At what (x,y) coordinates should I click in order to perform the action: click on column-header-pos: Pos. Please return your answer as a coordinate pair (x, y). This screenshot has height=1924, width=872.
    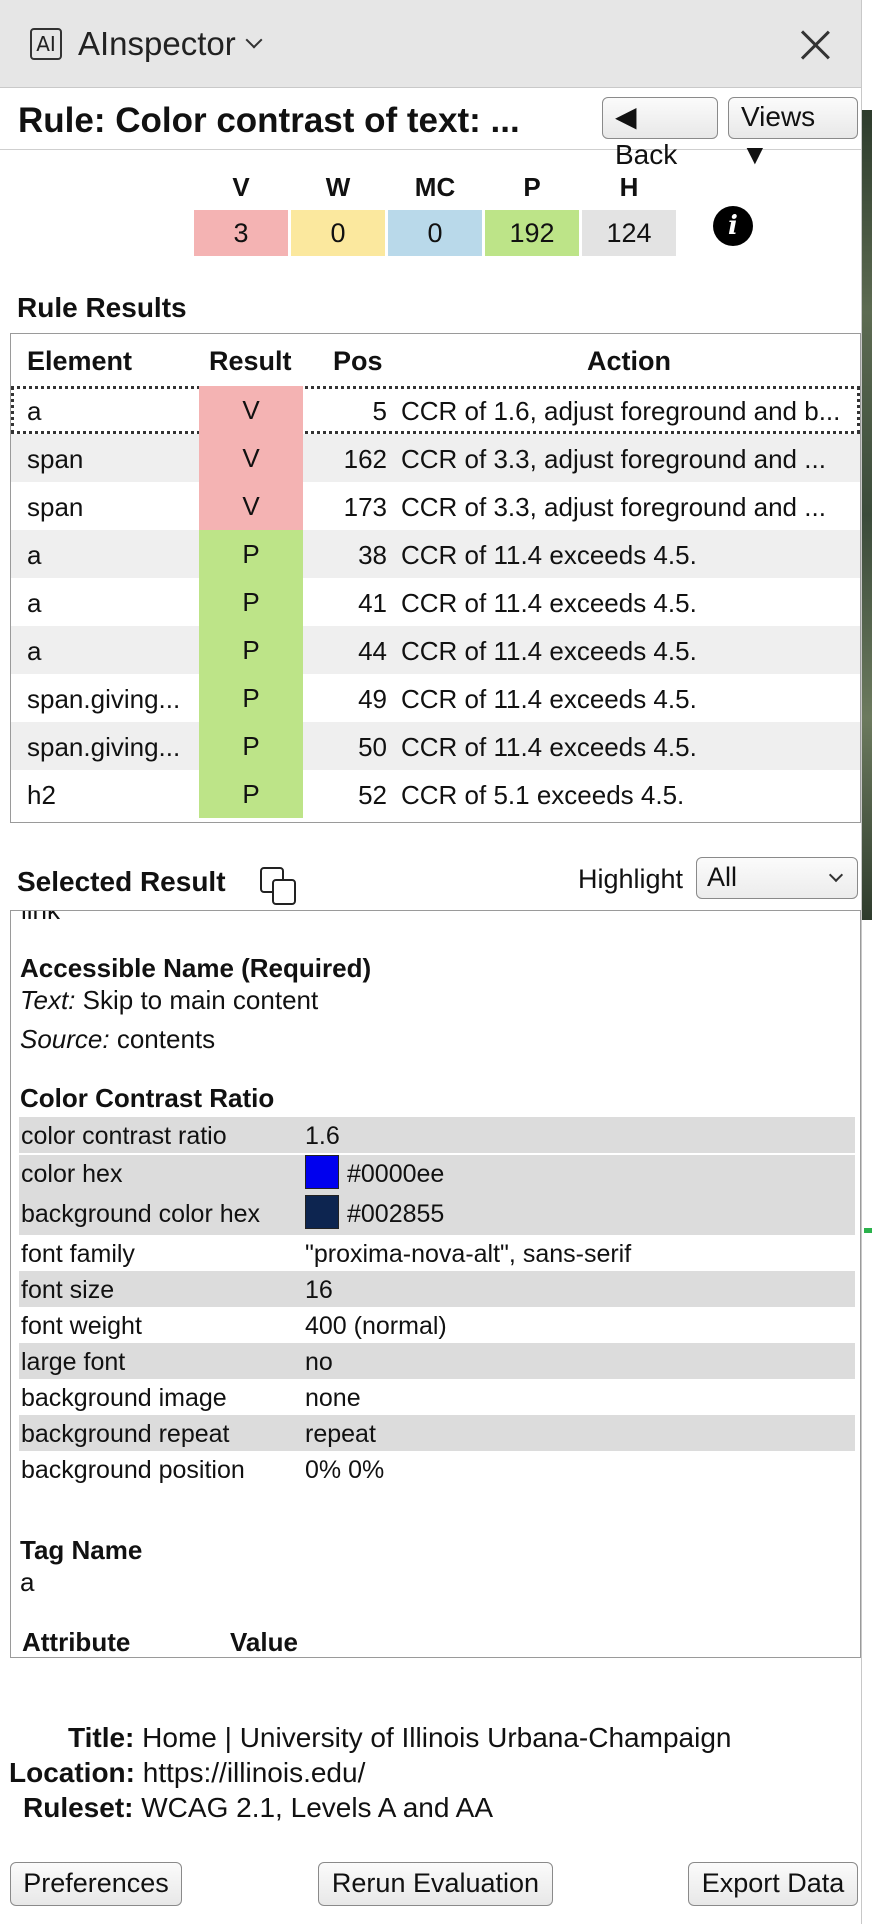
    Looking at the image, I should click on (358, 361).